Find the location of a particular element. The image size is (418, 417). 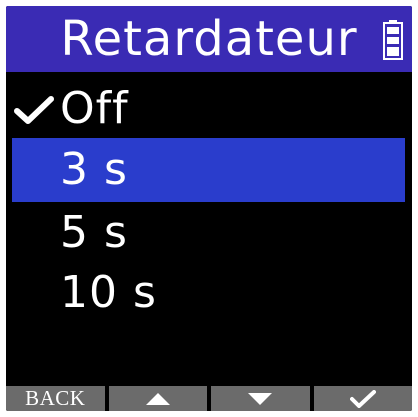

menu-item-label: 3 s is located at coordinates (94, 169).